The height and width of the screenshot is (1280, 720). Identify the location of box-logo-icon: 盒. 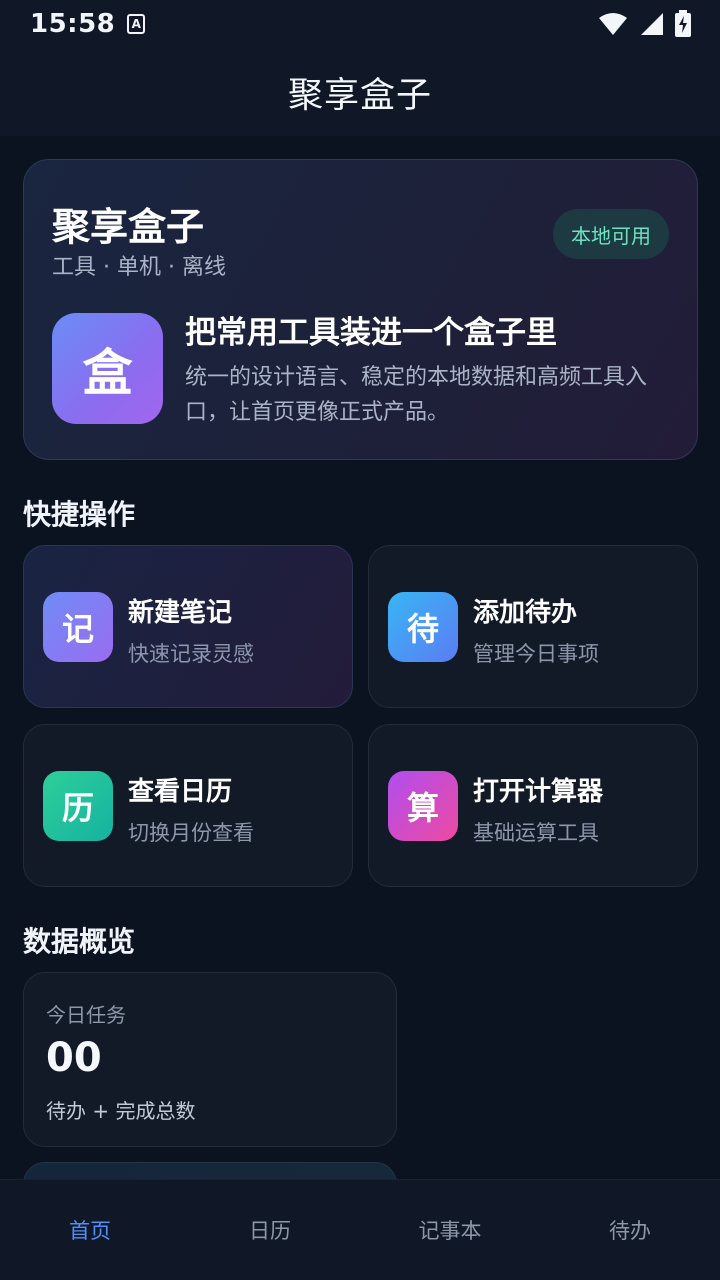
(107, 368).